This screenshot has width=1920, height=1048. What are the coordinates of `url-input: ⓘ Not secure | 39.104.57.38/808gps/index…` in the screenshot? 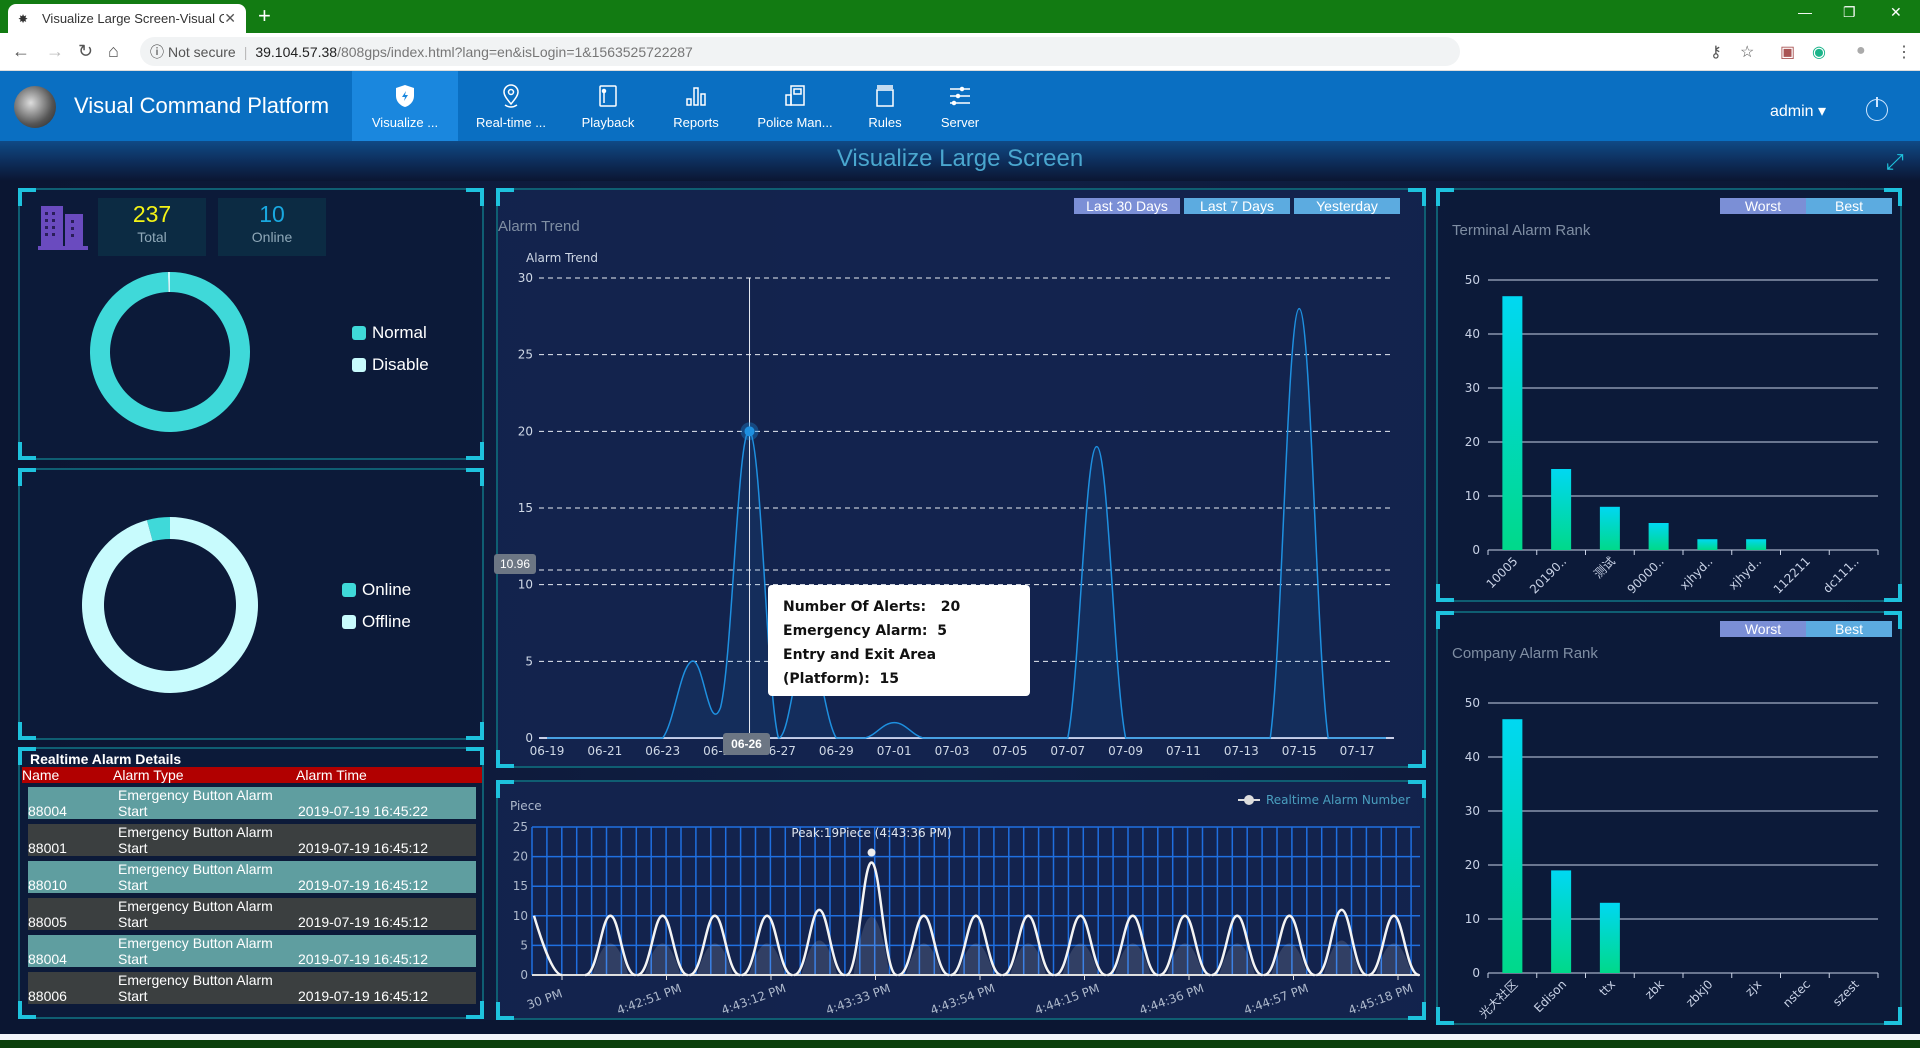 It's located at (800, 51).